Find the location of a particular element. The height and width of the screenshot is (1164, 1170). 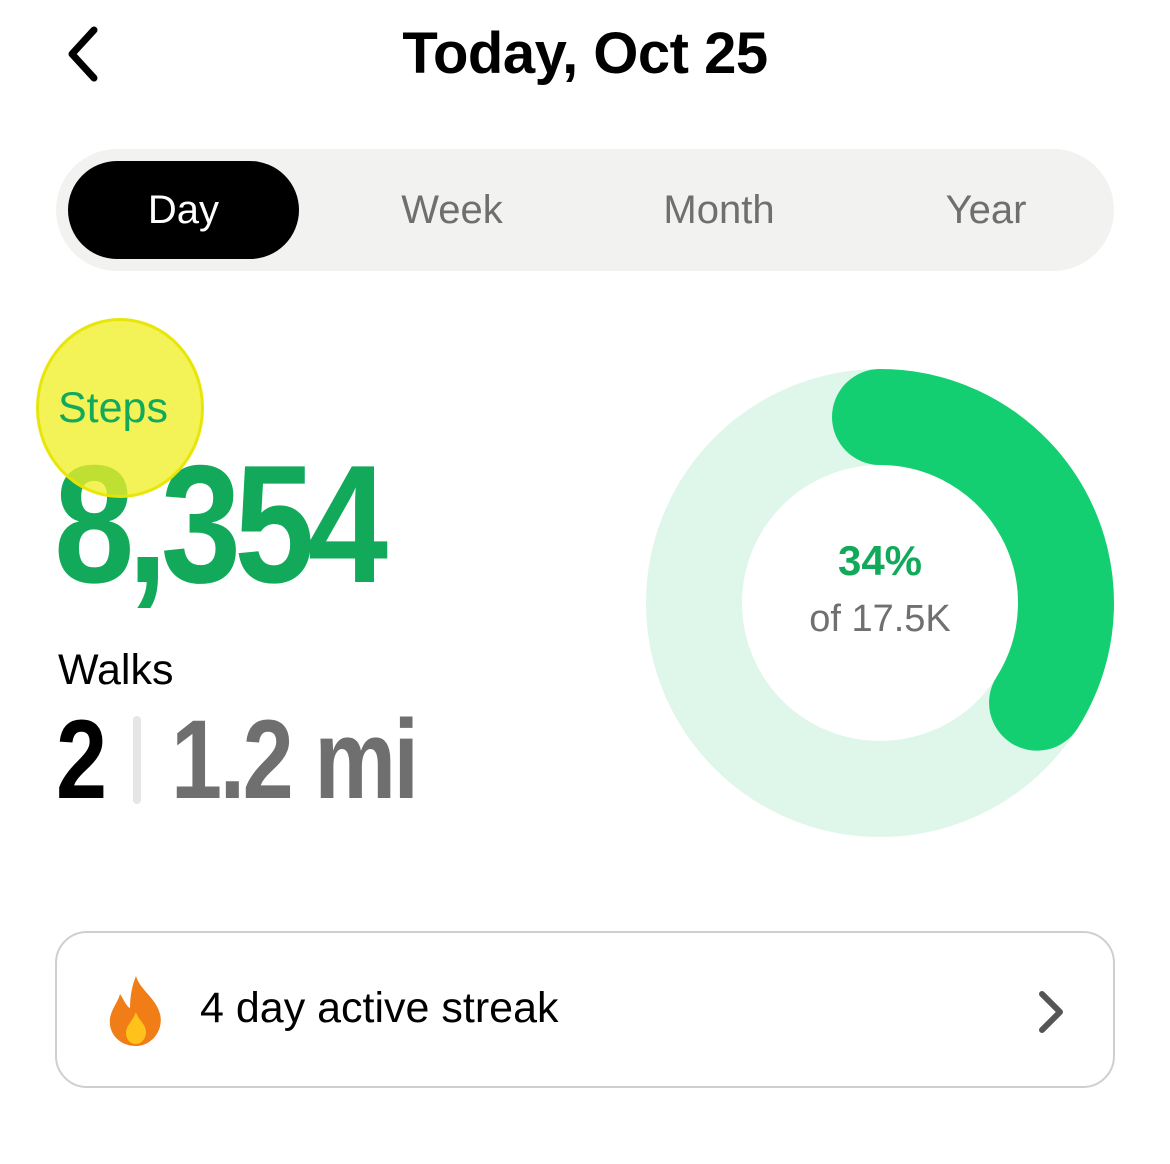

goal-total: of 17.5K is located at coordinates (880, 619).